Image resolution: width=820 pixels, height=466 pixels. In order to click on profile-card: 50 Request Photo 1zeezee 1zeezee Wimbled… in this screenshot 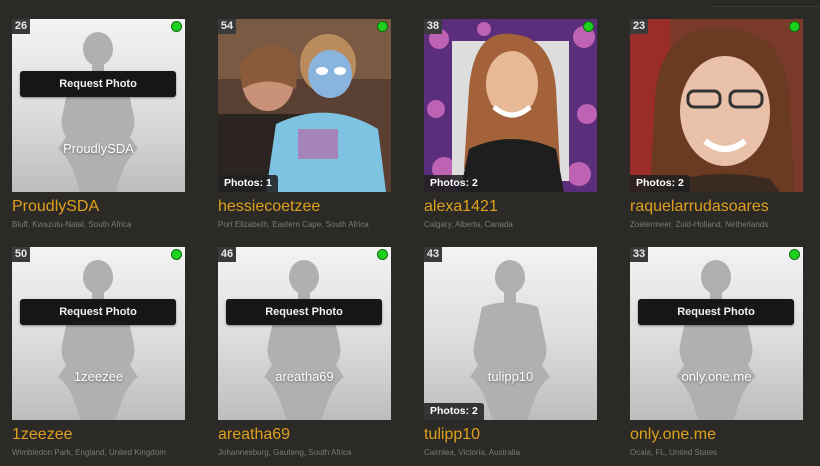, I will do `click(98, 352)`.